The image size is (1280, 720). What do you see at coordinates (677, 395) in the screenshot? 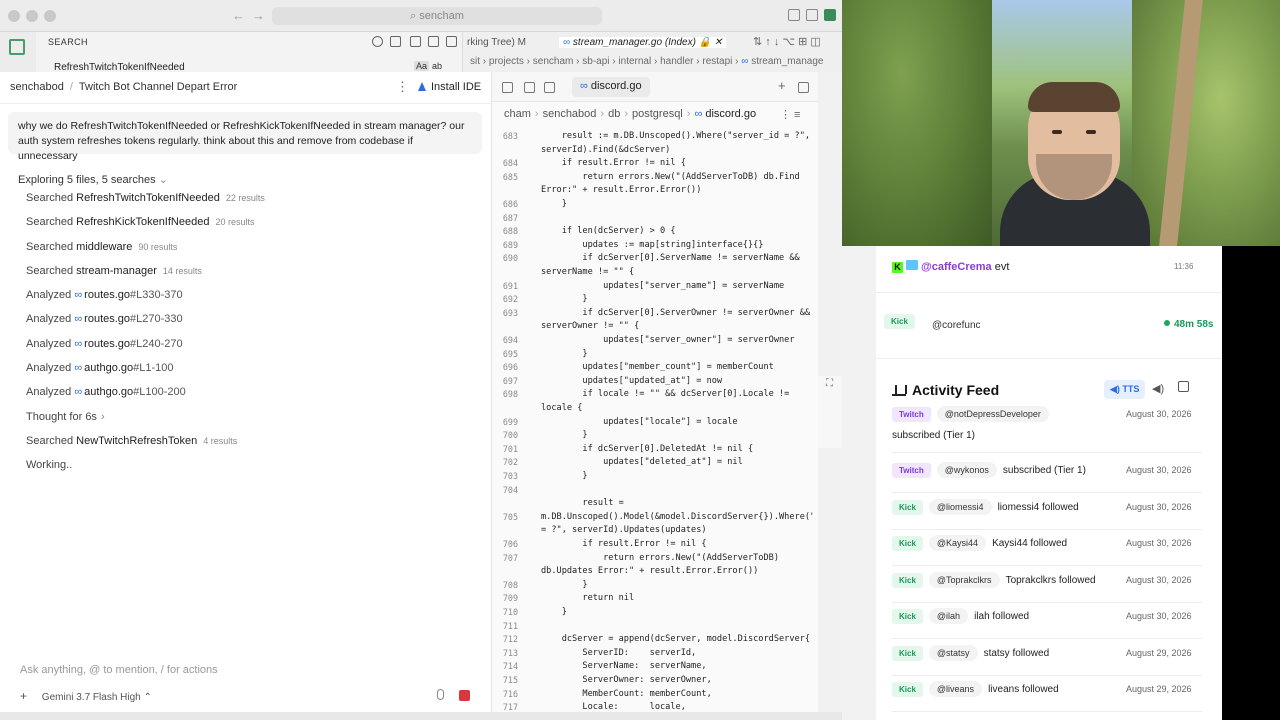
I see `code-line: if locale != "" && dcServer[0].Locale !=` at bounding box center [677, 395].